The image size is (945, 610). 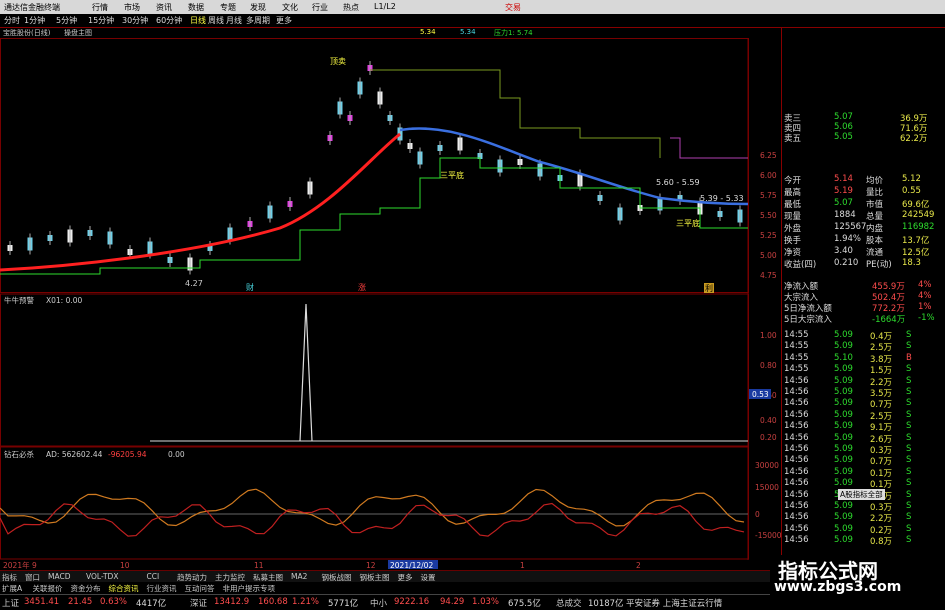 I want to click on tick-volume: 0.7万, so click(x=881, y=462).